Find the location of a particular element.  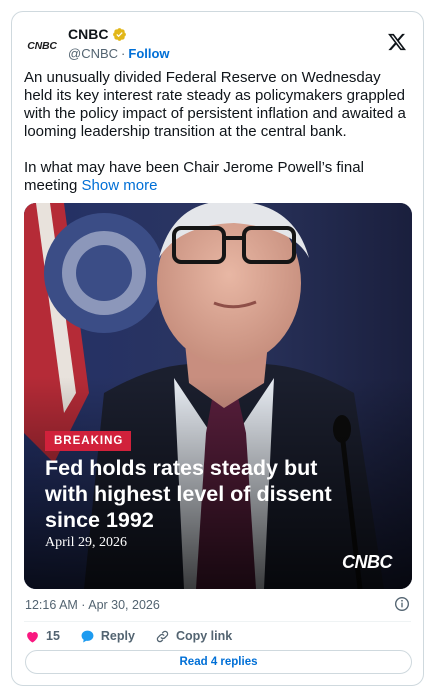

cnbc-watermark: CNBC is located at coordinates (367, 562).